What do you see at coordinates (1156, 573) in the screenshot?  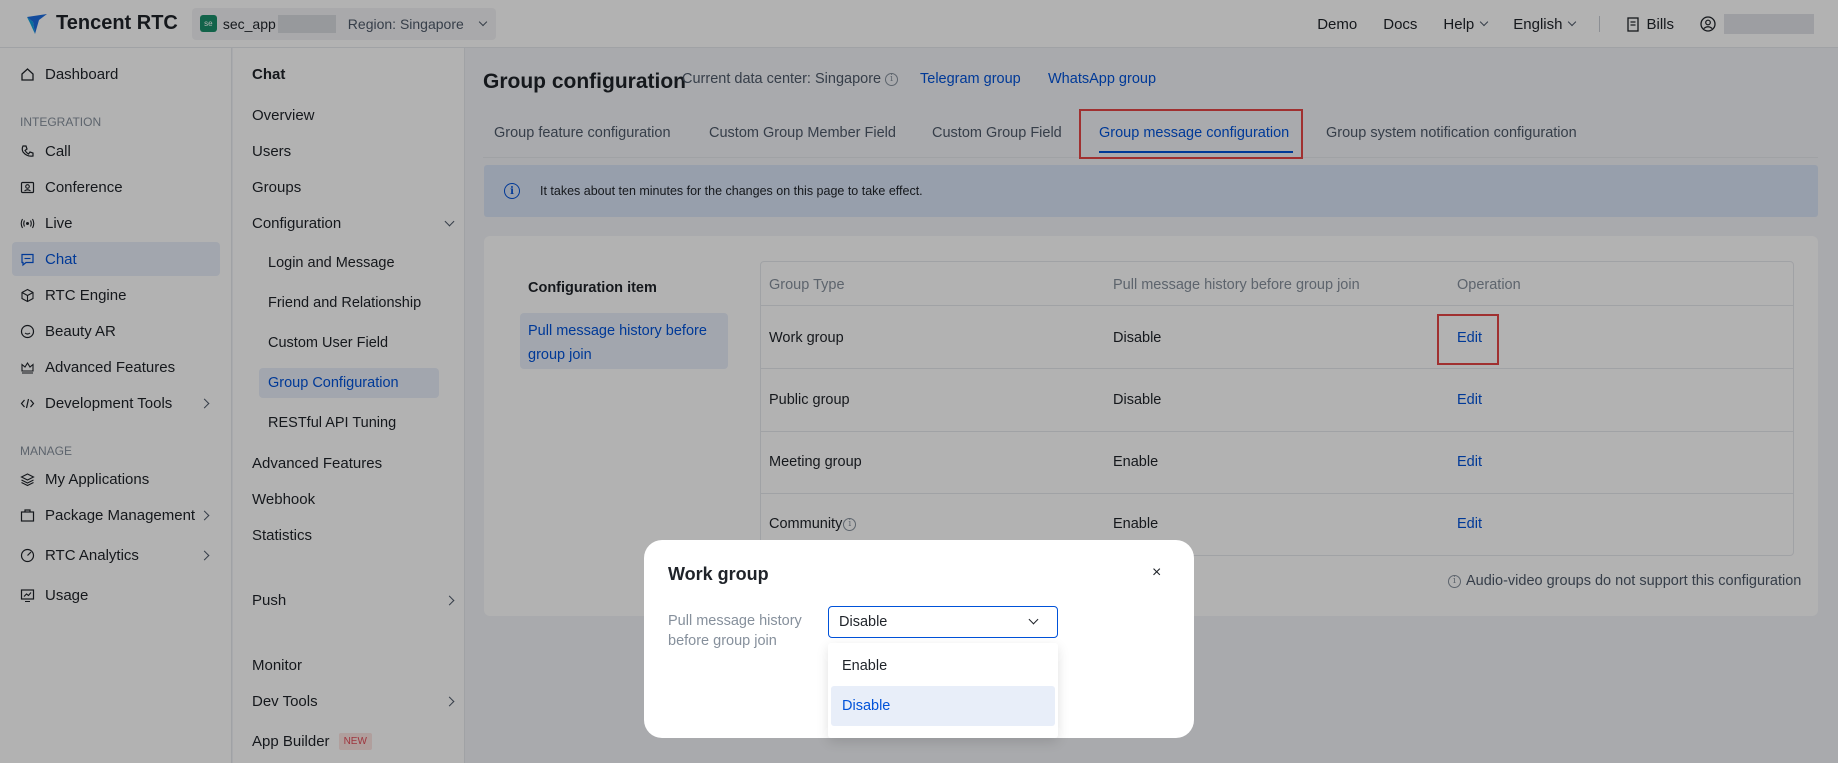 I see `close-icon: ×` at bounding box center [1156, 573].